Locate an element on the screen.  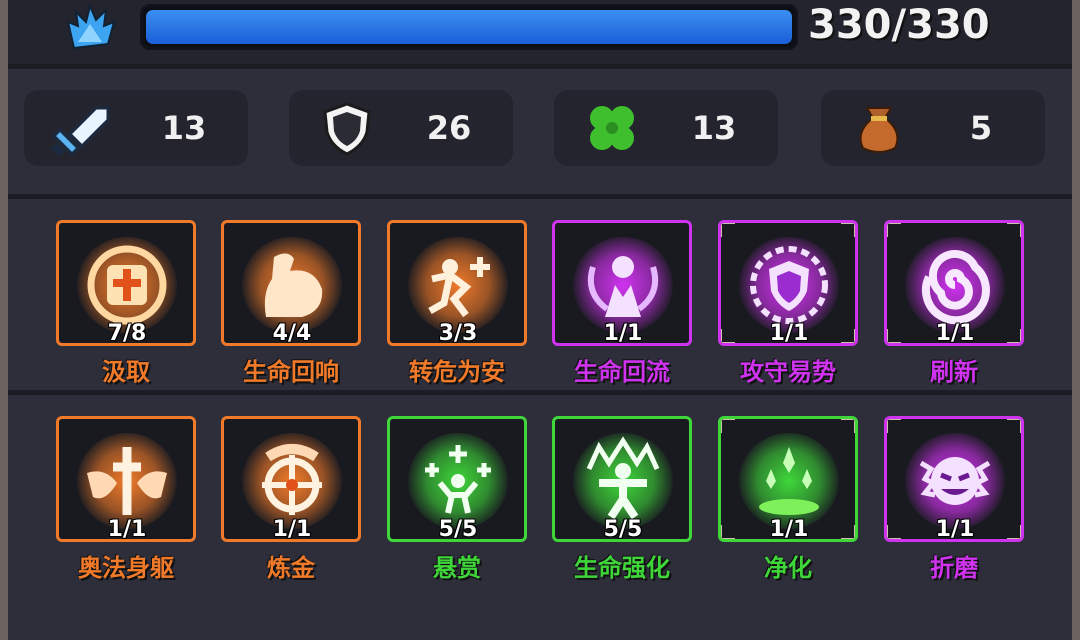
stat-value: 5 is located at coordinates (981, 128).